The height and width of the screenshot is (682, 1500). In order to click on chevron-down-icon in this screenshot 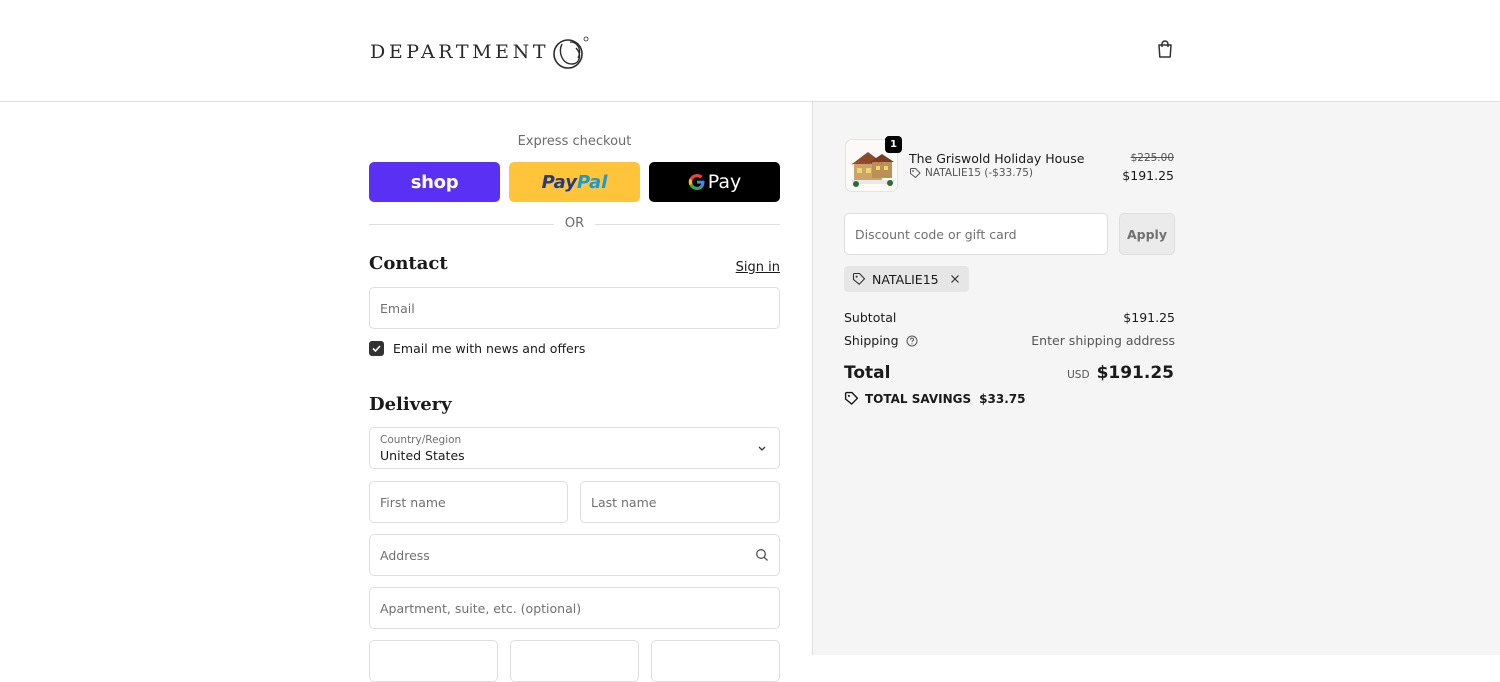, I will do `click(762, 448)`.